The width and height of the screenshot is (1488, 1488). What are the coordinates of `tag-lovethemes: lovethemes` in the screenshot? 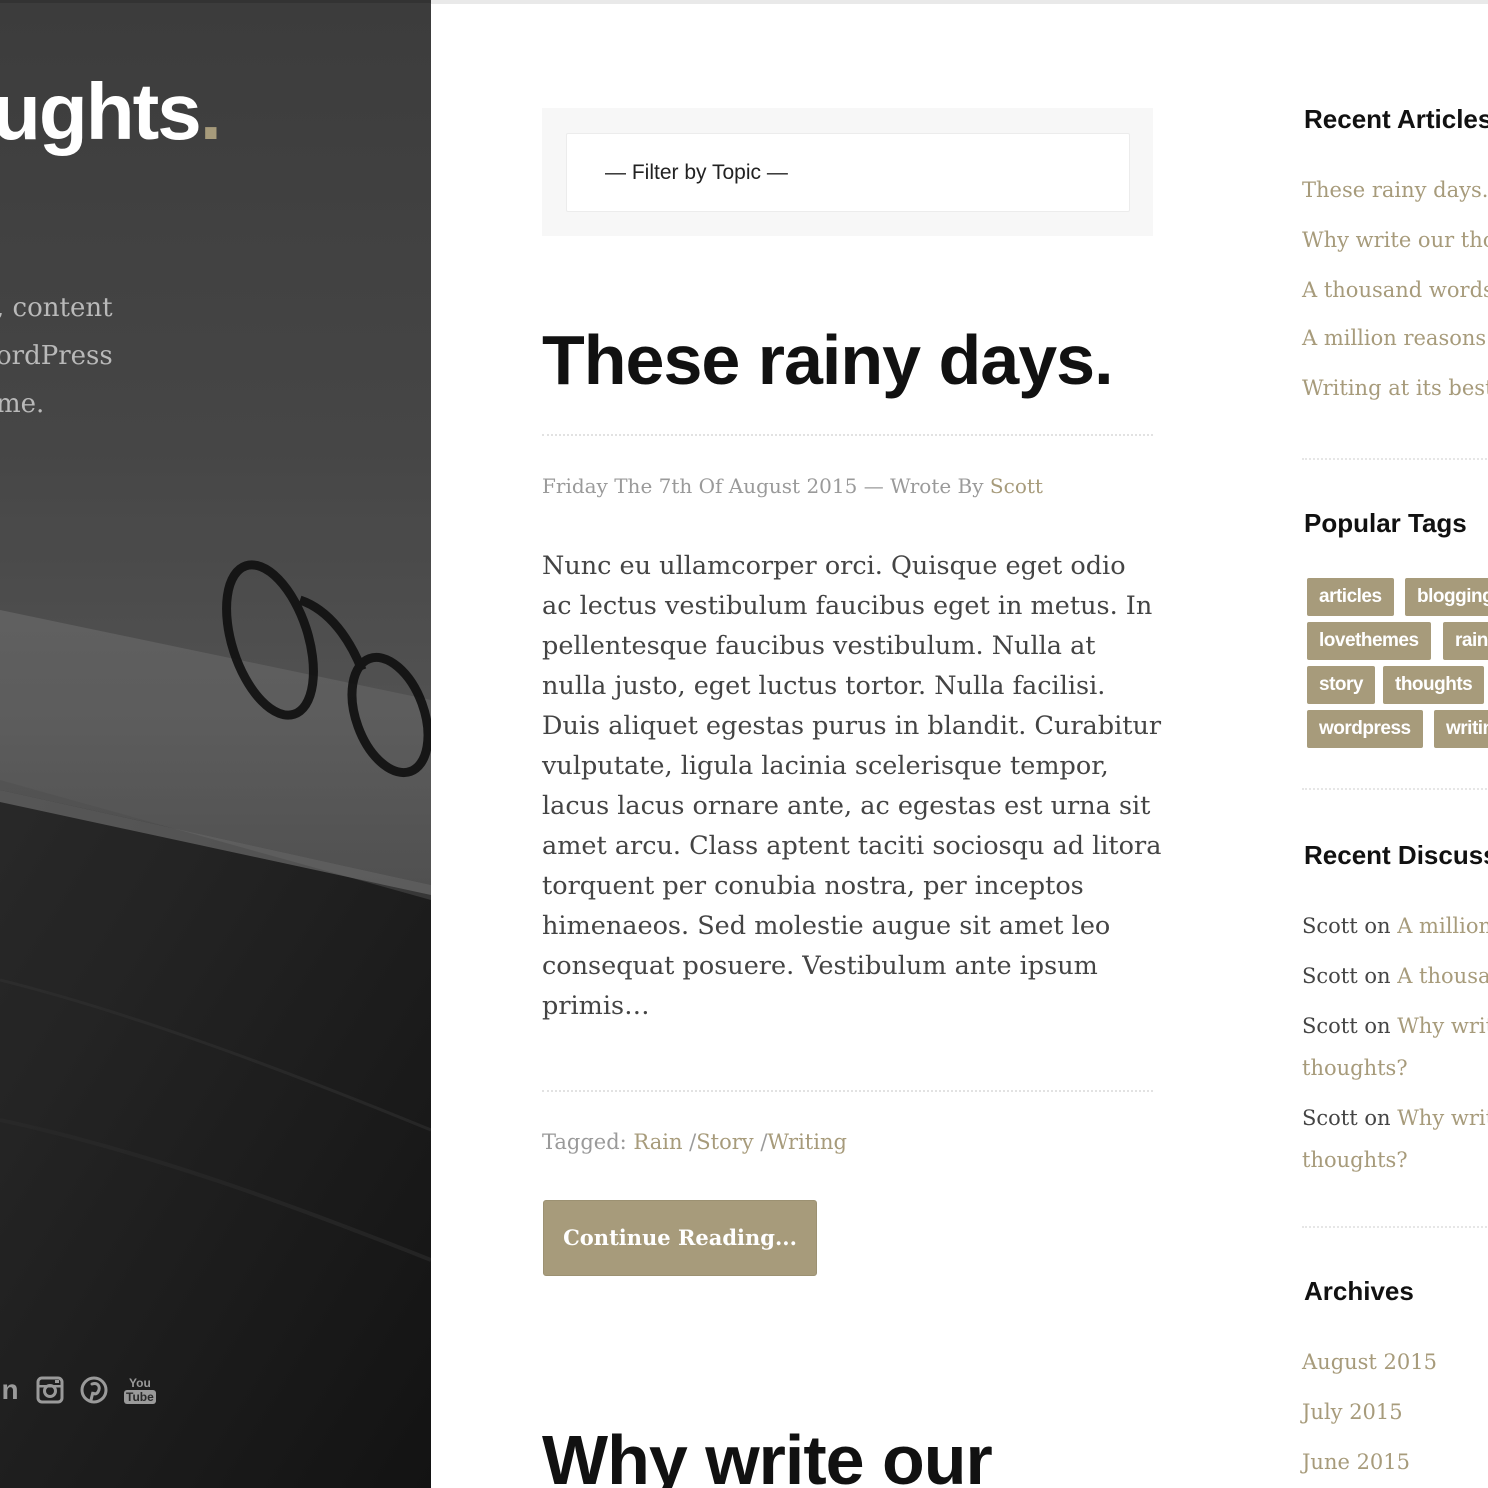 It's located at (1369, 641).